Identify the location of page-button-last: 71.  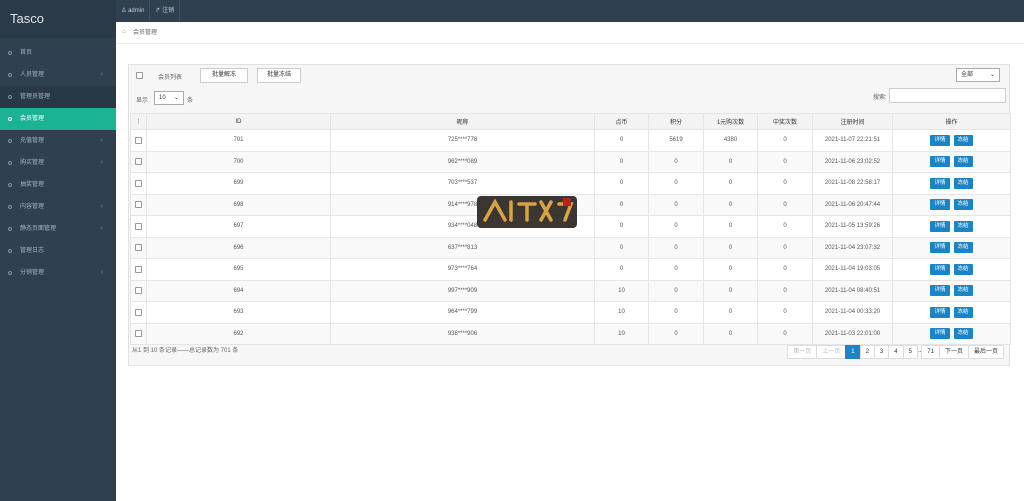
(930, 352).